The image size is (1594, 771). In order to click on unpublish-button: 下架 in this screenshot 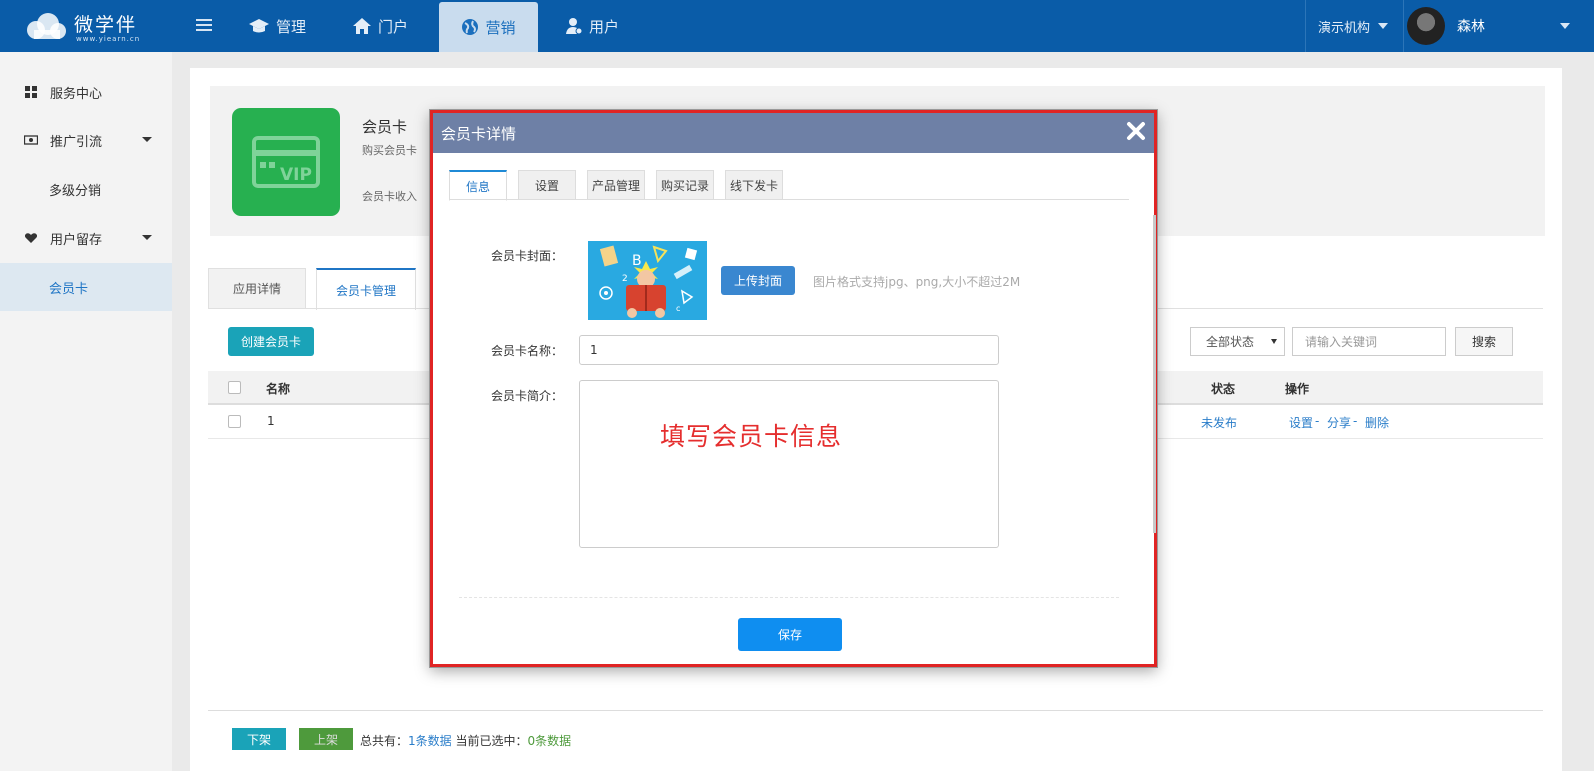, I will do `click(259, 739)`.